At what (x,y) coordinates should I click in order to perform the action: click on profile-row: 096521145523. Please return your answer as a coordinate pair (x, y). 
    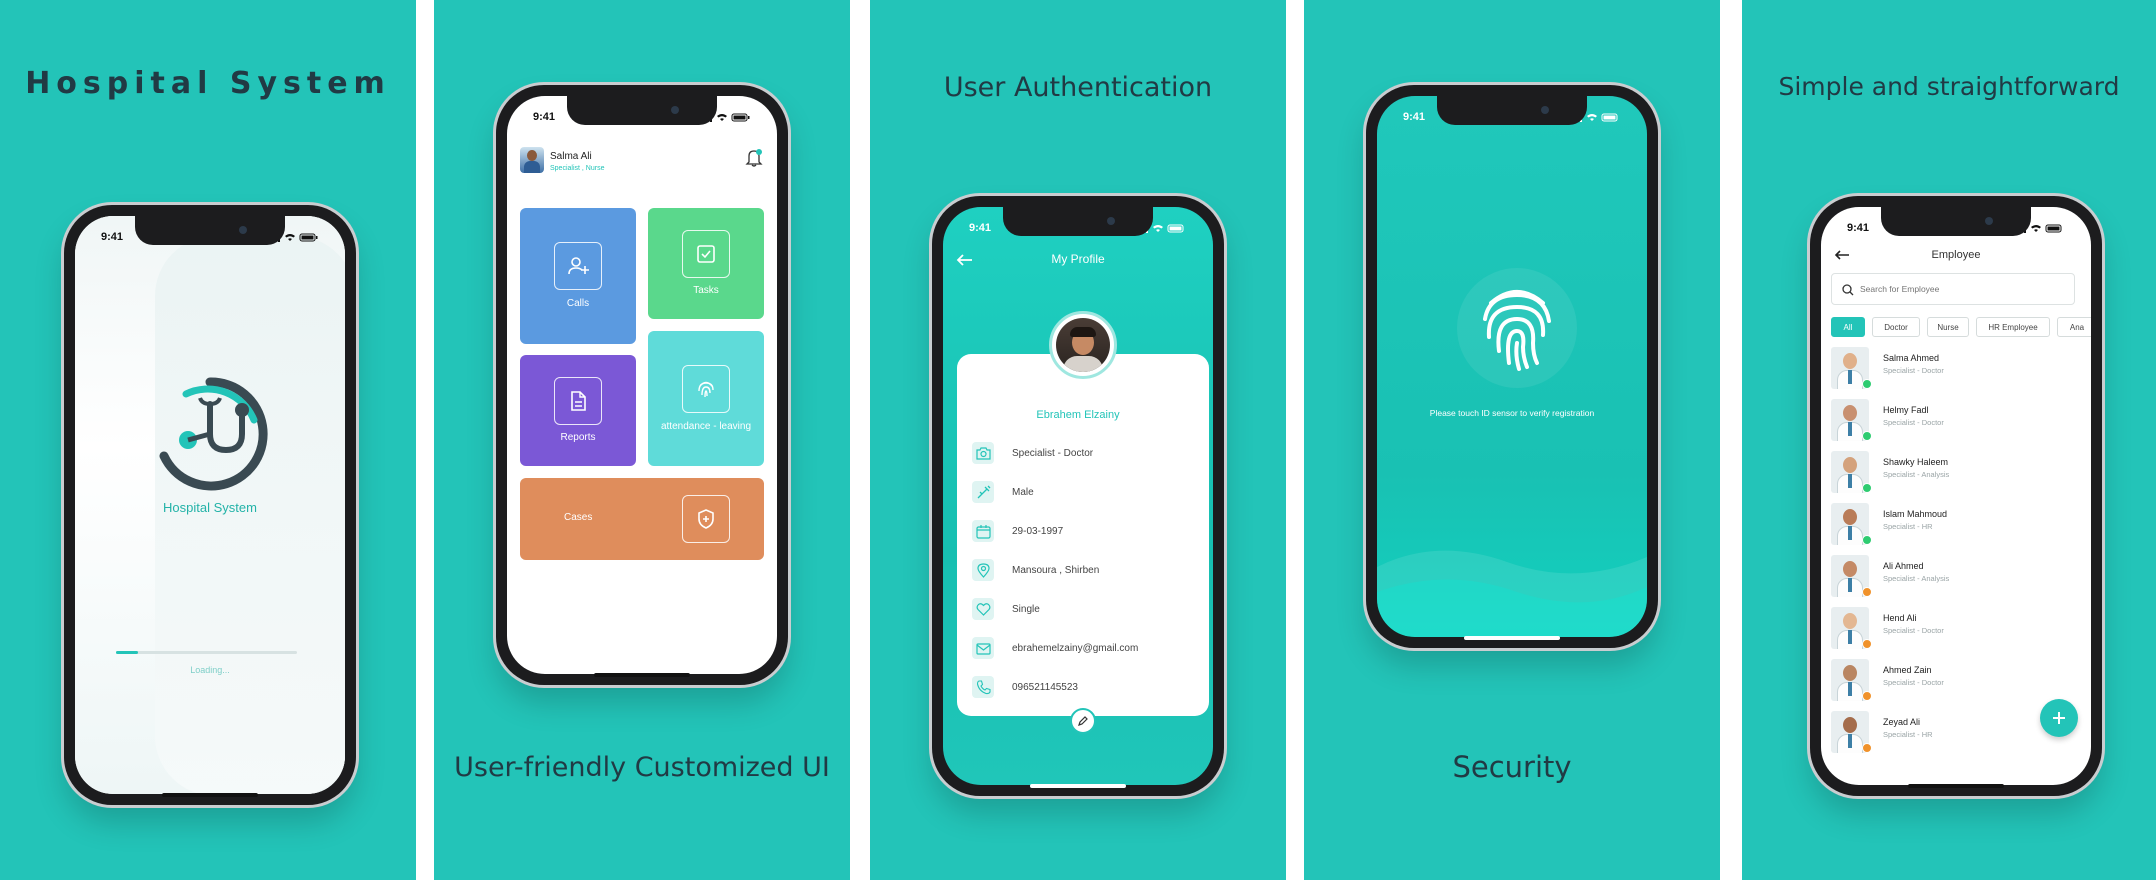
    Looking at the image, I should click on (1025, 687).